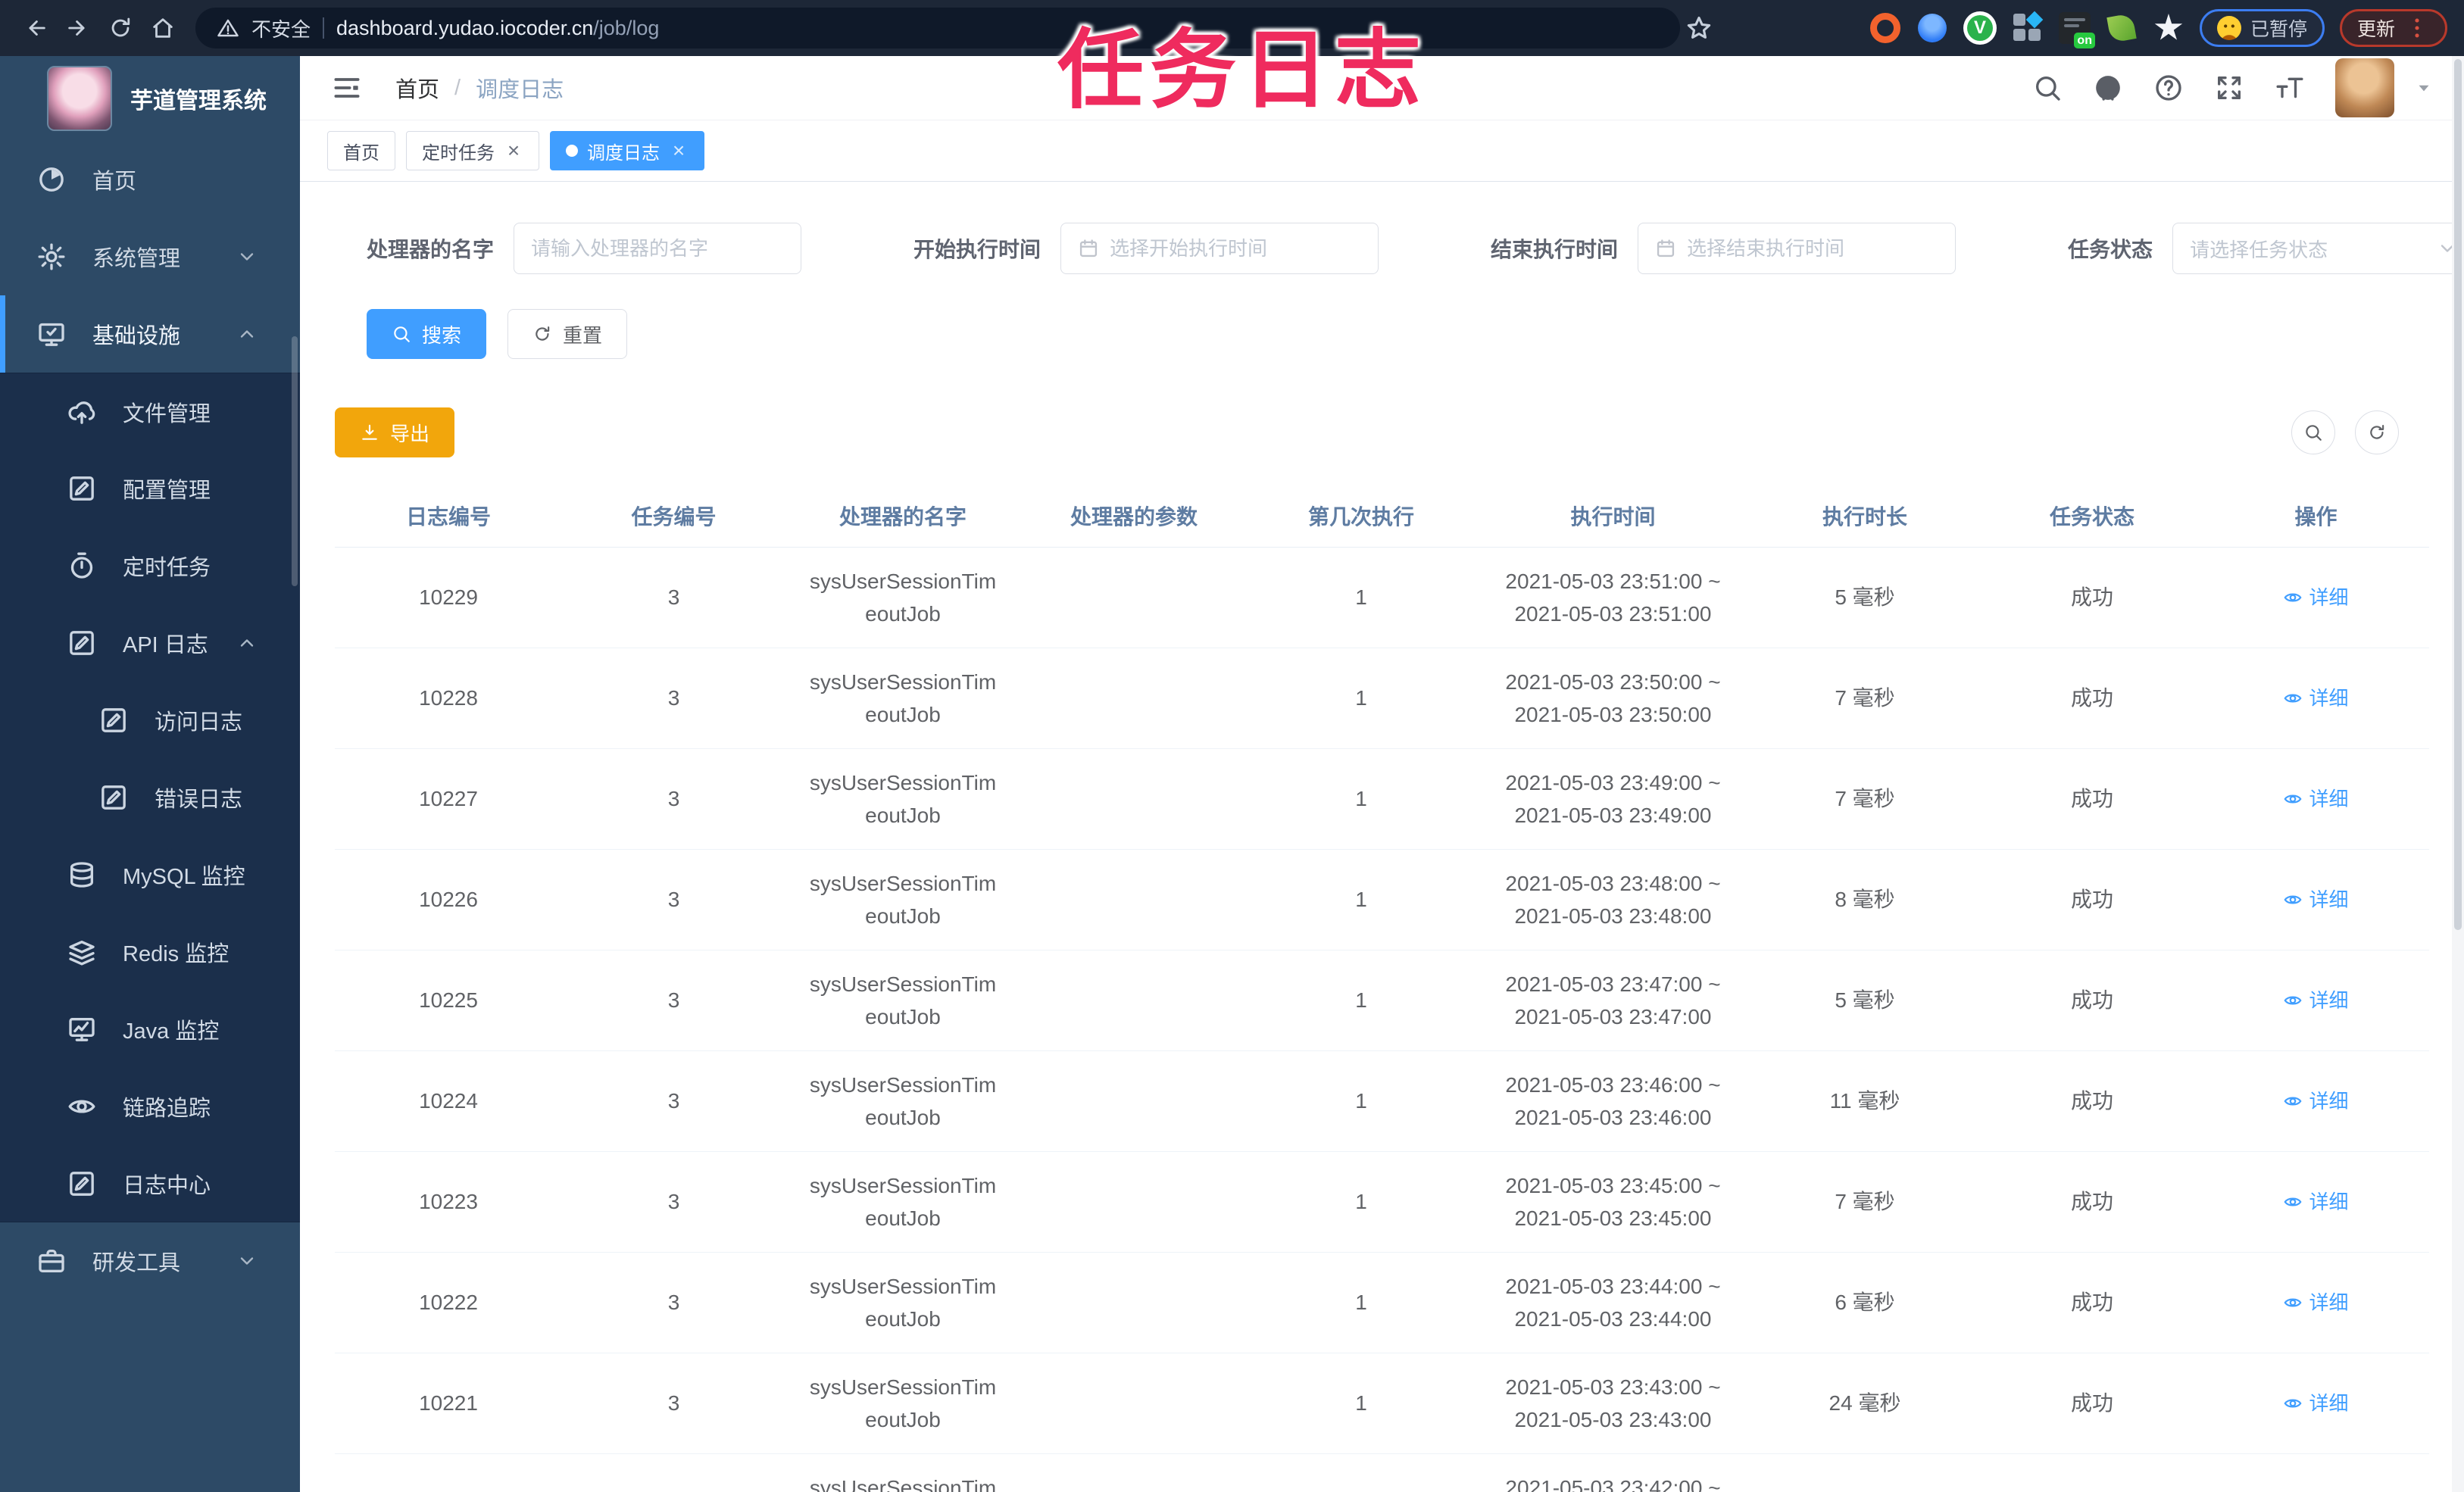 The height and width of the screenshot is (1492, 2464). Describe the element at coordinates (1666, 248) in the screenshot. I see `calendar-icon` at that location.